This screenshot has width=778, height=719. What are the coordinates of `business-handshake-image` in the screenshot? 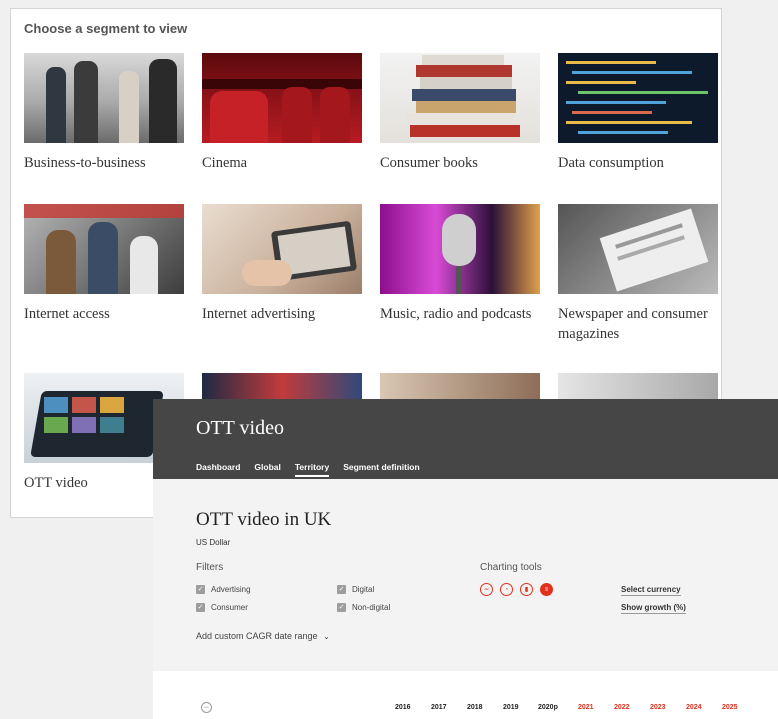 It's located at (104, 98).